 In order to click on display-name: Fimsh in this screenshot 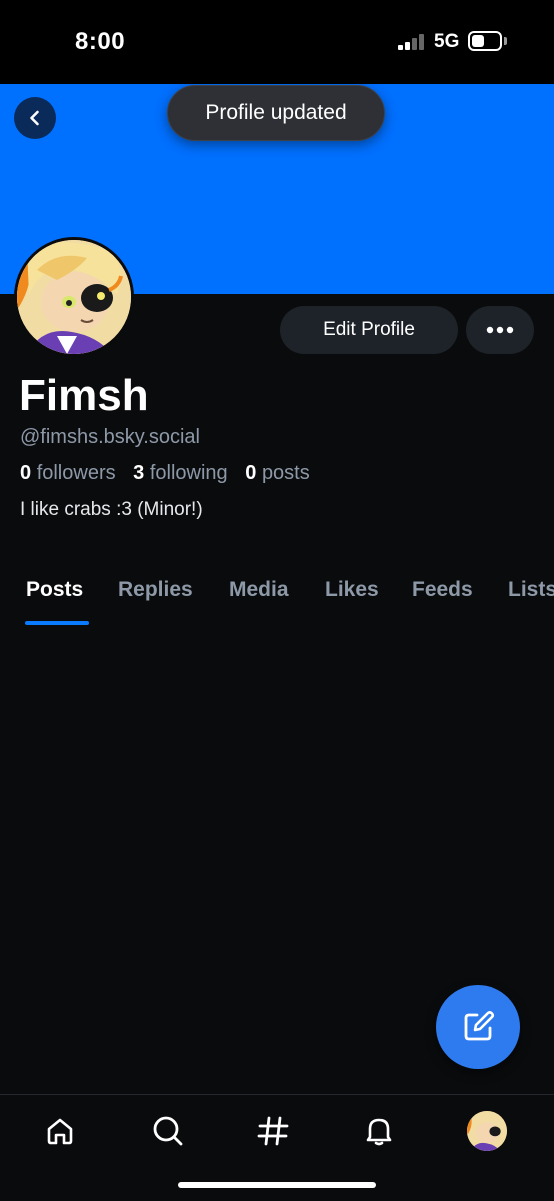, I will do `click(84, 395)`.